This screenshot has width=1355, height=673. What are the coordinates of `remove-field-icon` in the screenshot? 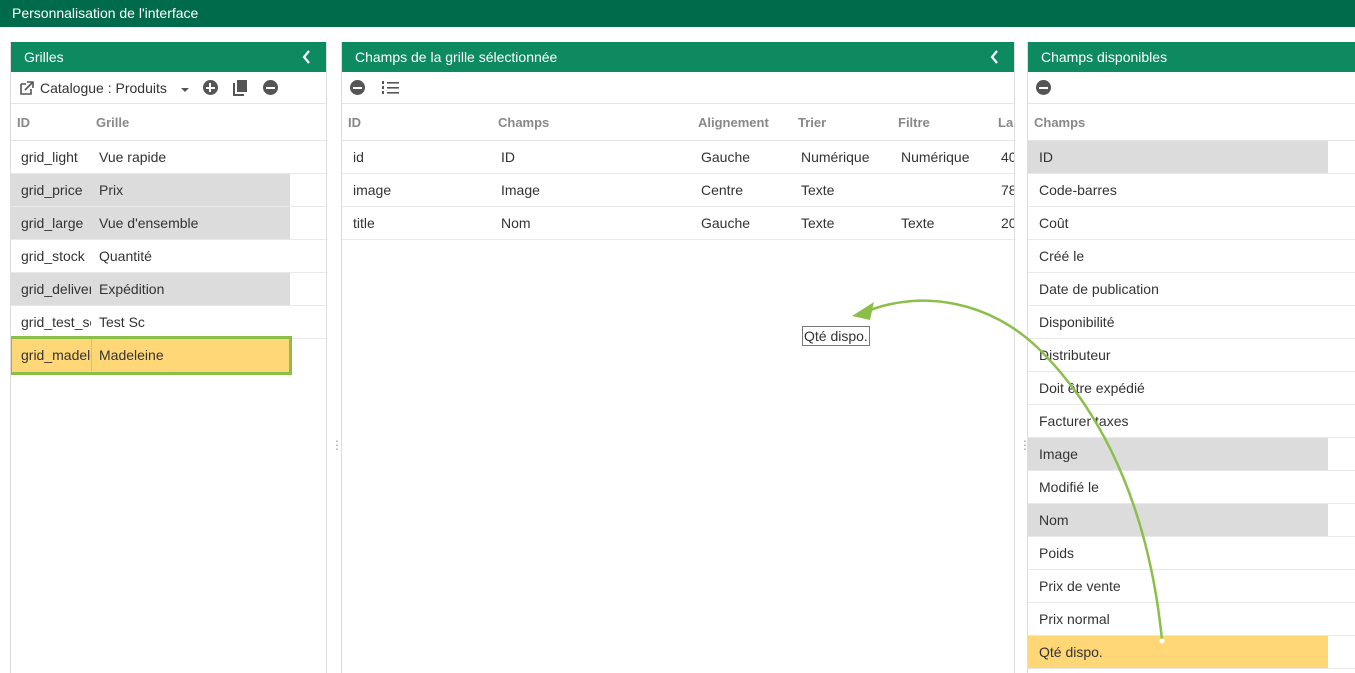 It's located at (357, 87).